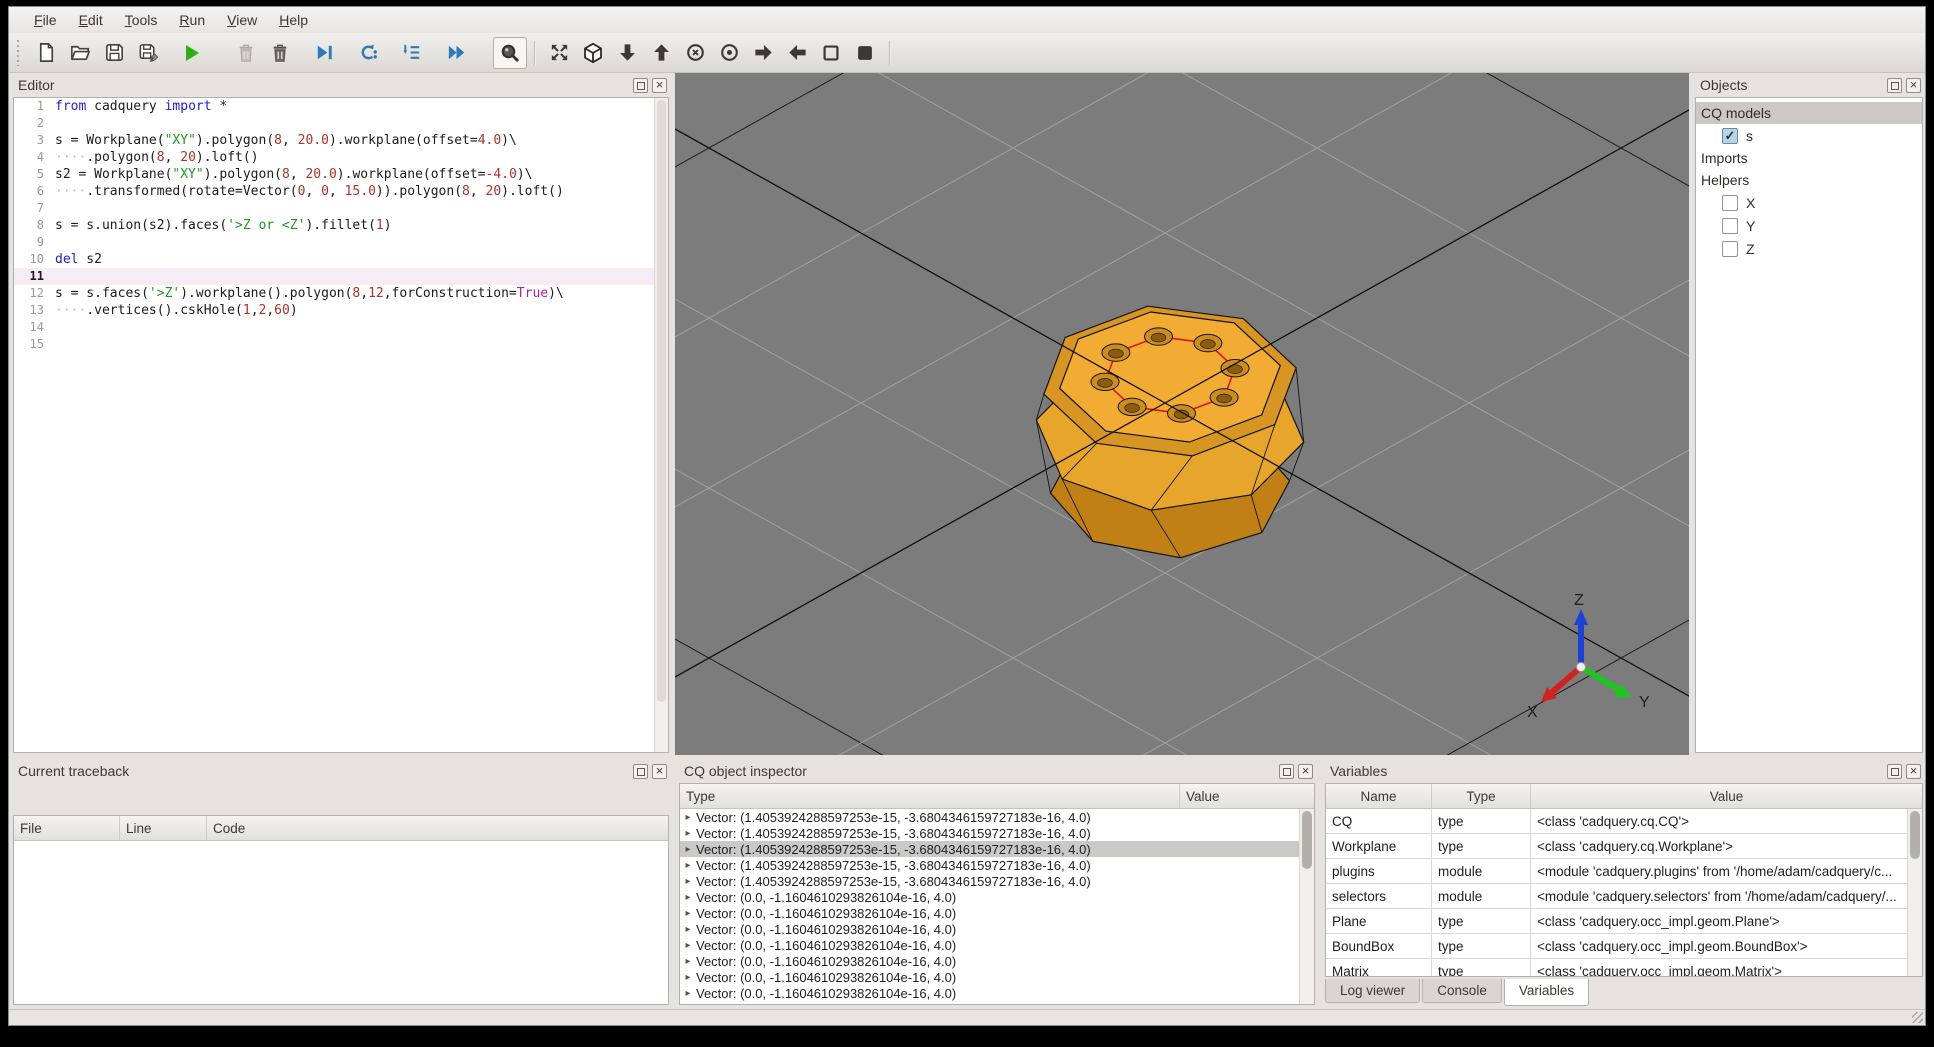 The image size is (1934, 1047). I want to click on inspector-col-value: Value, so click(1247, 796).